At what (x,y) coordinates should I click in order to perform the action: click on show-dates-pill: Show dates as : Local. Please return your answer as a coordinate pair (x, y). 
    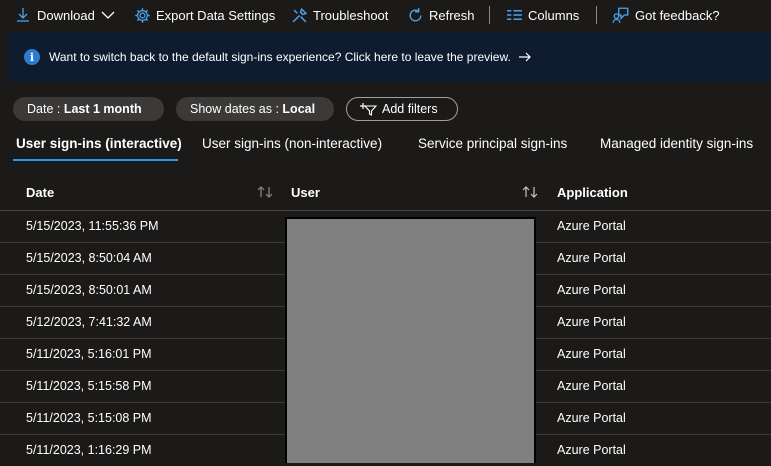
    Looking at the image, I should click on (255, 109).